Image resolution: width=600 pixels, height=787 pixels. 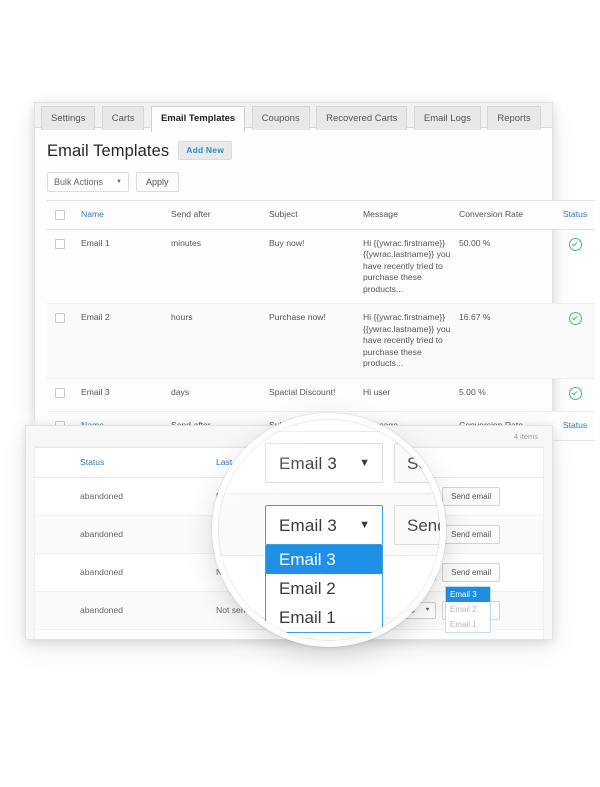 I want to click on tab-carts: Carts, so click(x=123, y=118).